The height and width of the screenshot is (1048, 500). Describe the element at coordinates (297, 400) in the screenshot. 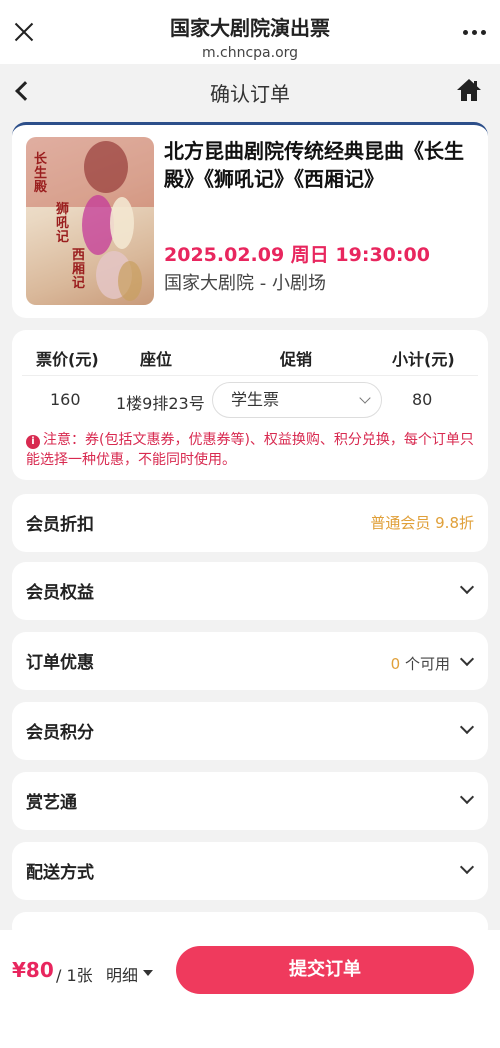

I see `promo-select: 学生票` at that location.